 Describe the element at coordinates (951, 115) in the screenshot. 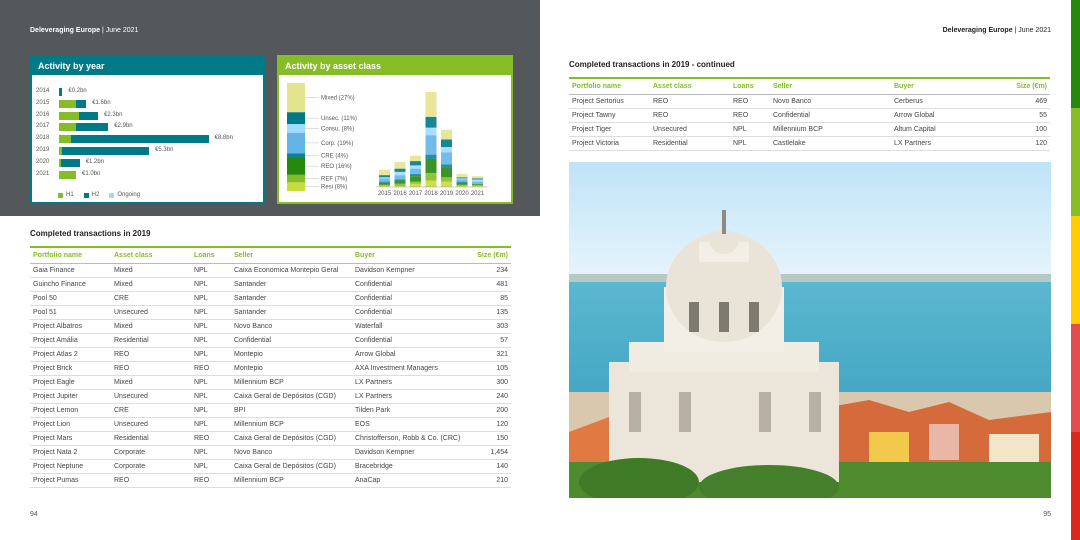

I see `table-cell: Arrow Global` at that location.